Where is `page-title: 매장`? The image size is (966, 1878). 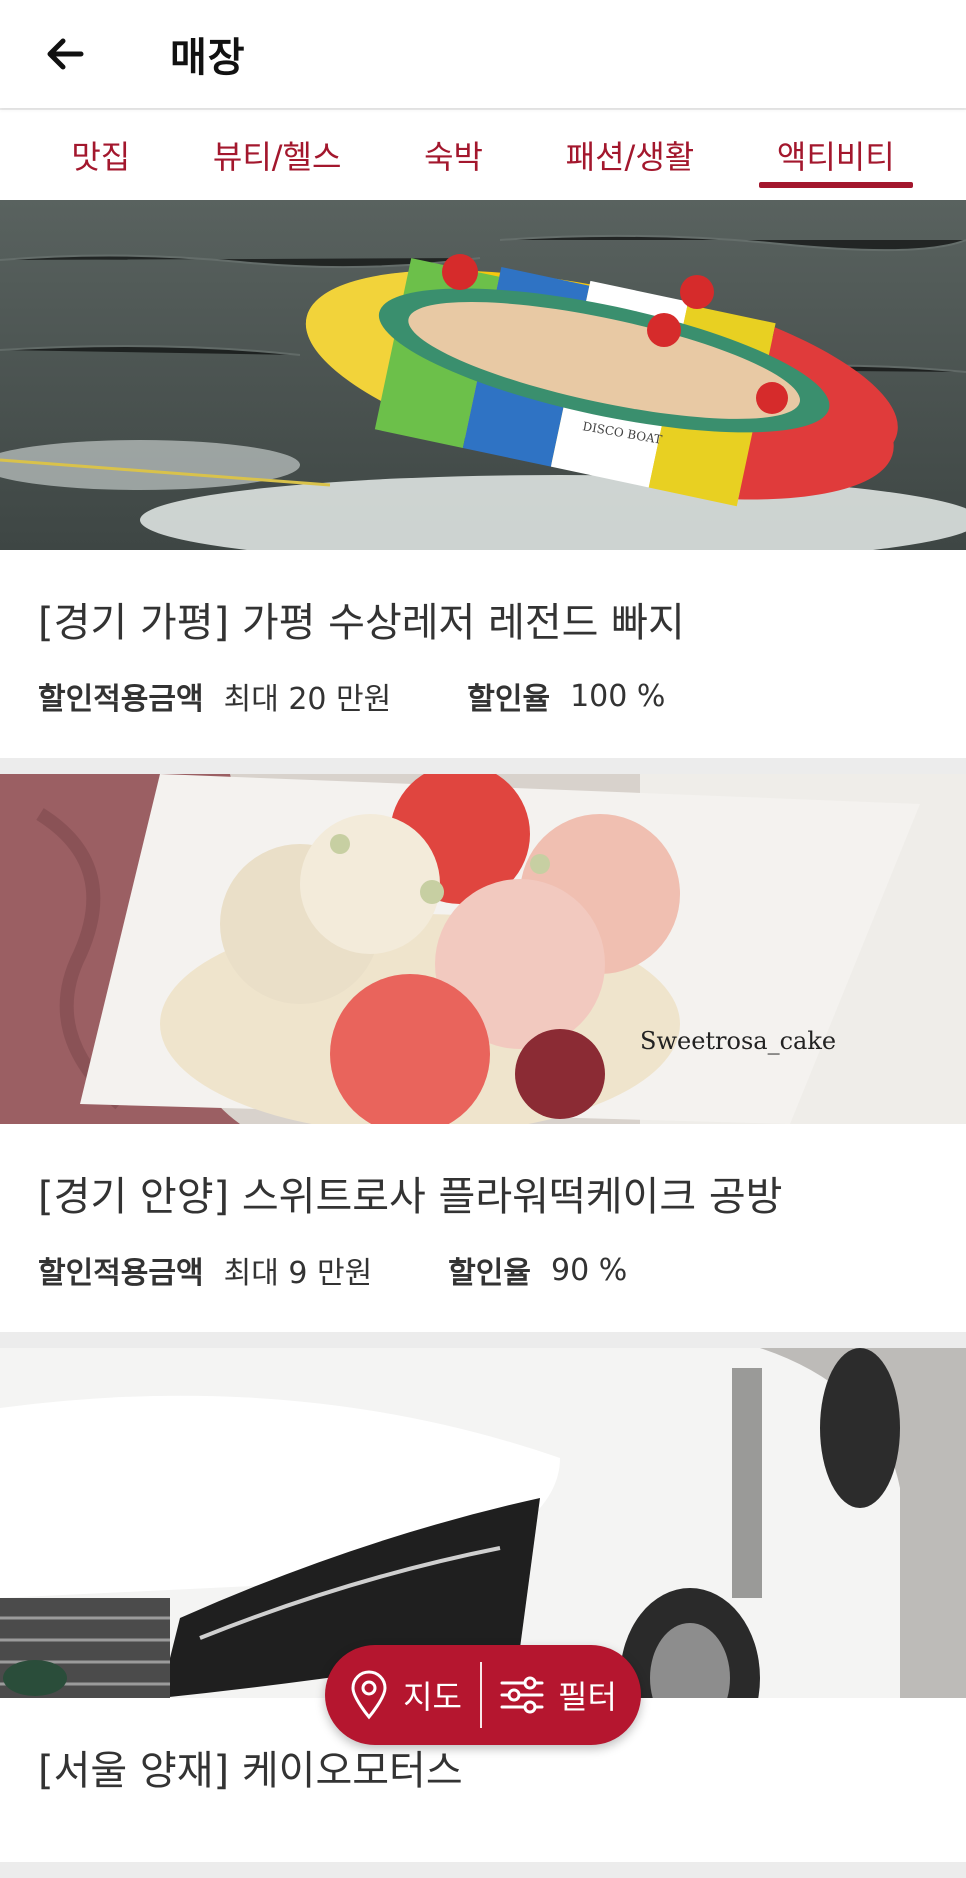
page-title: 매장 is located at coordinates (208, 58).